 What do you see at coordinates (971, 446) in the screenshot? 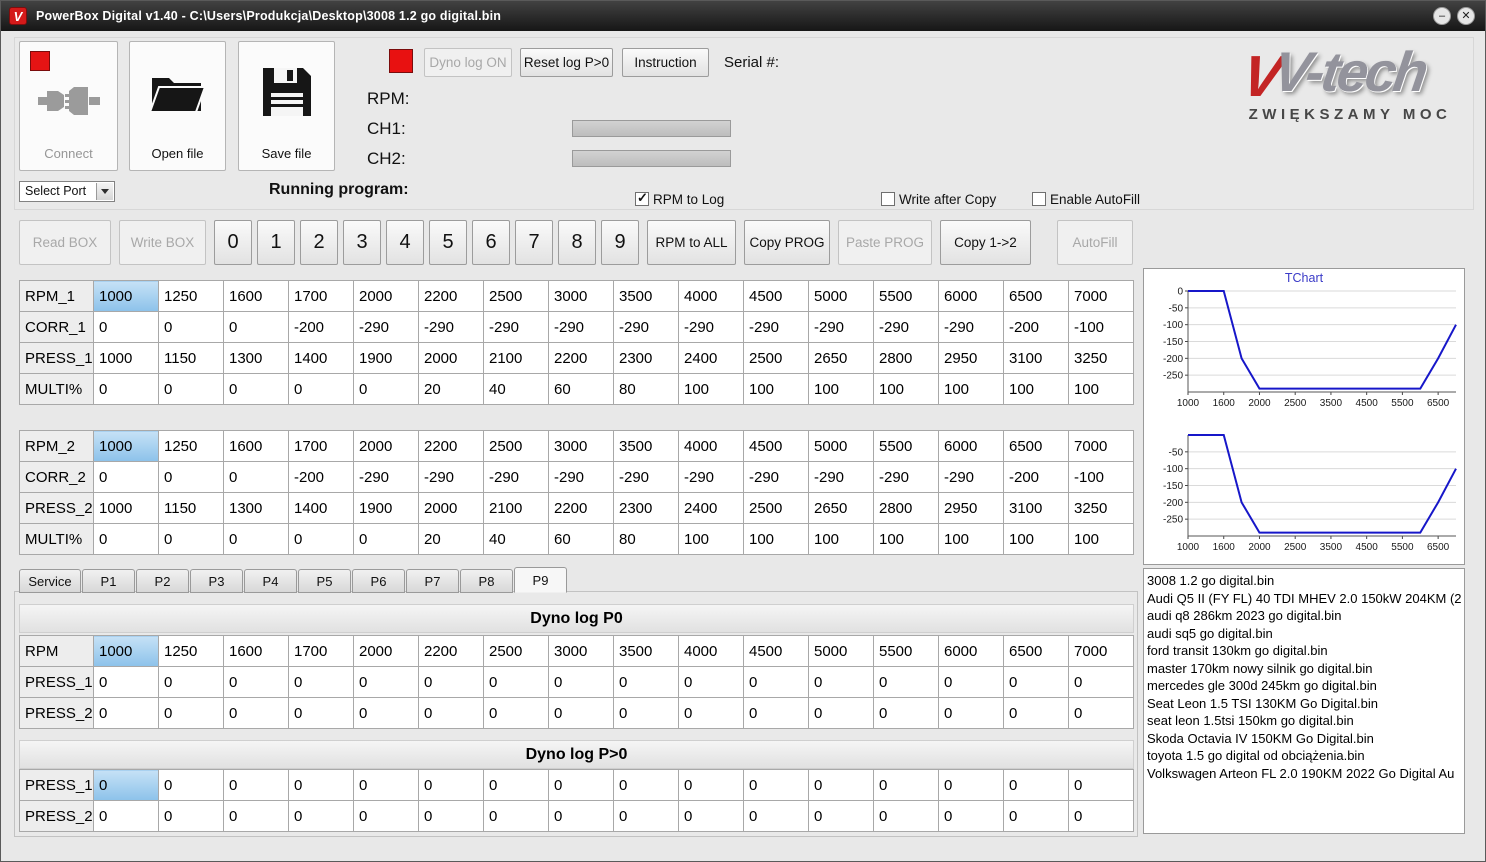
I see `table-cell: 6000` at bounding box center [971, 446].